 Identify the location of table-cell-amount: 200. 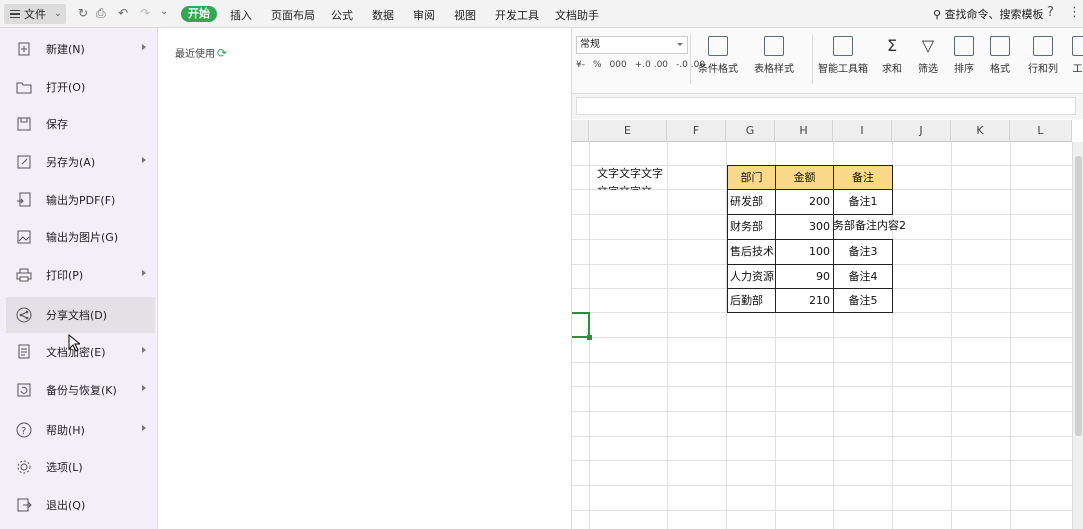
(804, 202).